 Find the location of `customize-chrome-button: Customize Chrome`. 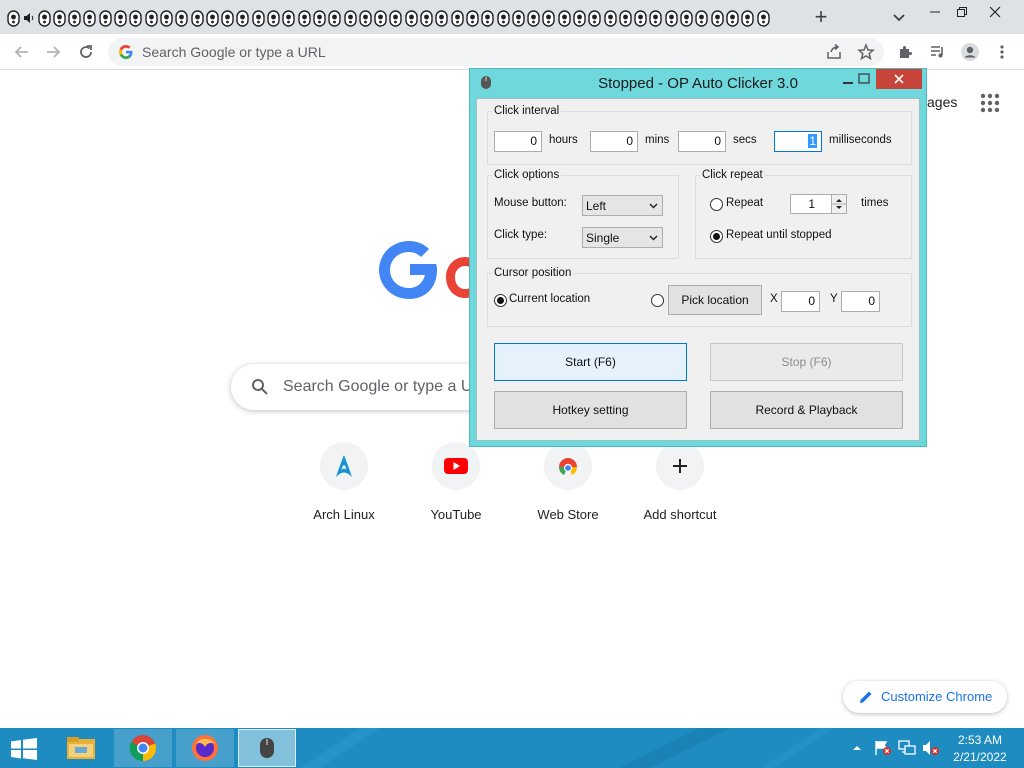

customize-chrome-button: Customize Chrome is located at coordinates (925, 697).